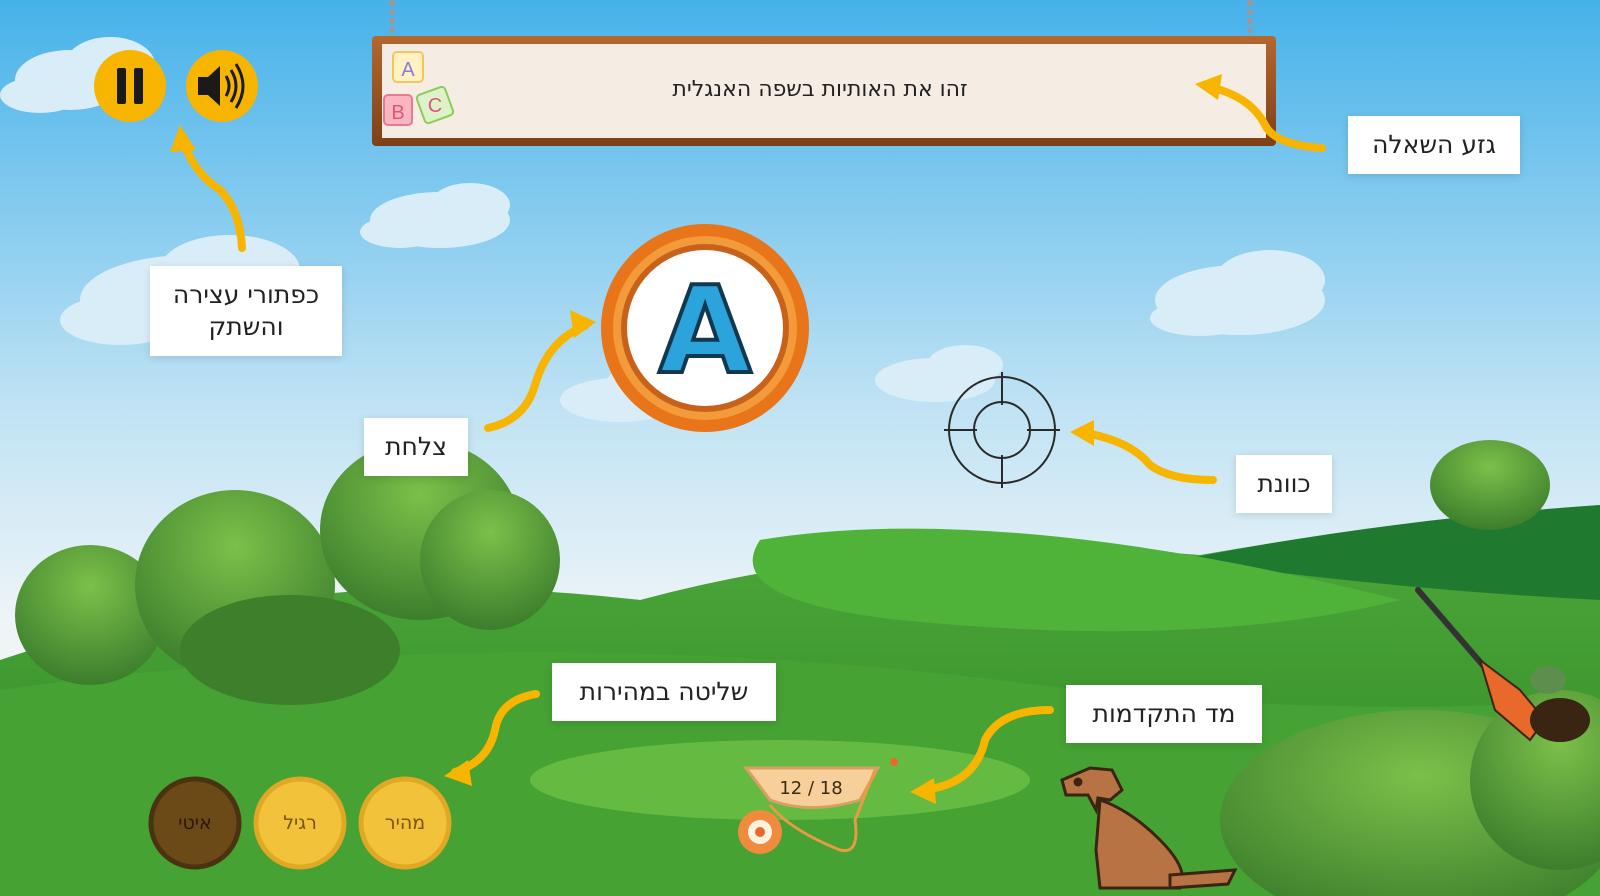  What do you see at coordinates (820, 89) in the screenshot?
I see `question-text: זהו את האותיות בשפה האנגלית` at bounding box center [820, 89].